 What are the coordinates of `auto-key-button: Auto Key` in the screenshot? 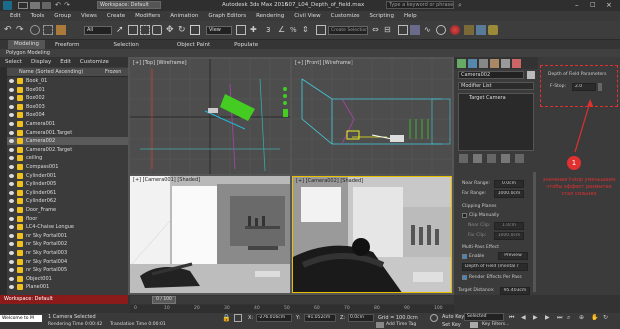 It's located at (453, 317).